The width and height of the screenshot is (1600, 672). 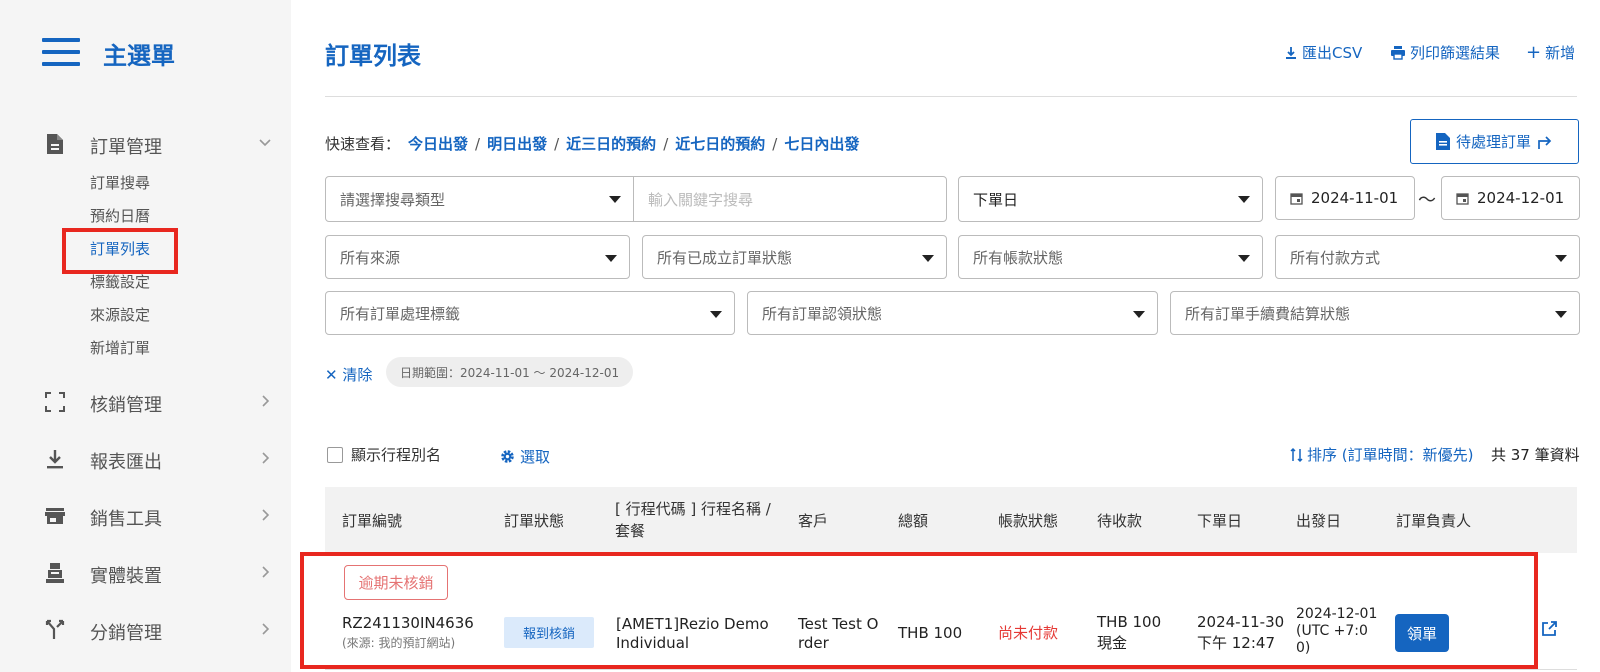 I want to click on store-icon, so click(x=55, y=516).